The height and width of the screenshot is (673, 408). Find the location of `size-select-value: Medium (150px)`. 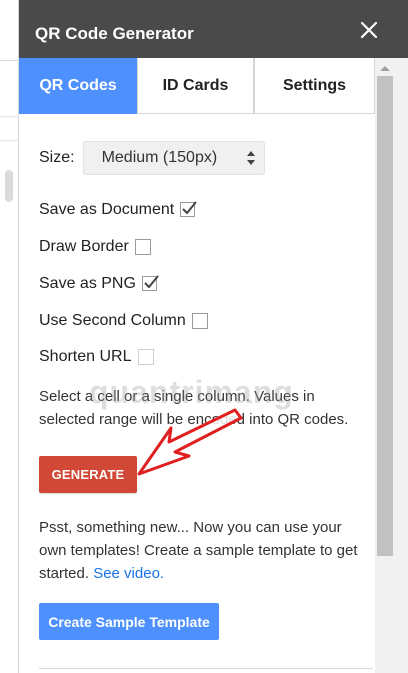

size-select-value: Medium (150px) is located at coordinates (159, 157).